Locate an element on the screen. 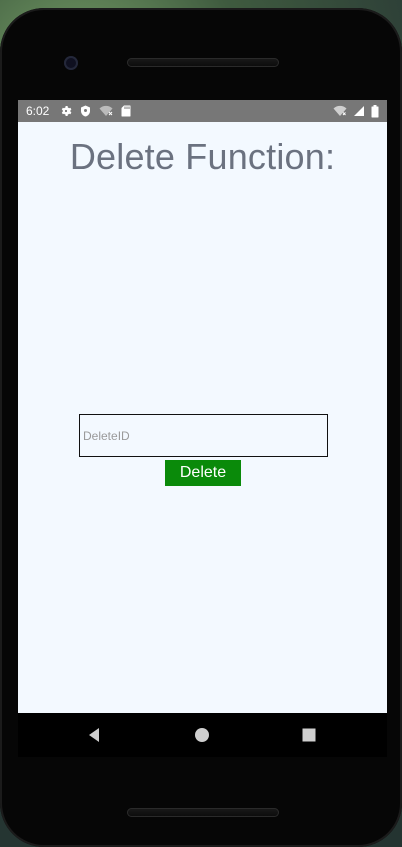 This screenshot has width=402, height=847. page-title: Delete Function: is located at coordinates (202, 156).